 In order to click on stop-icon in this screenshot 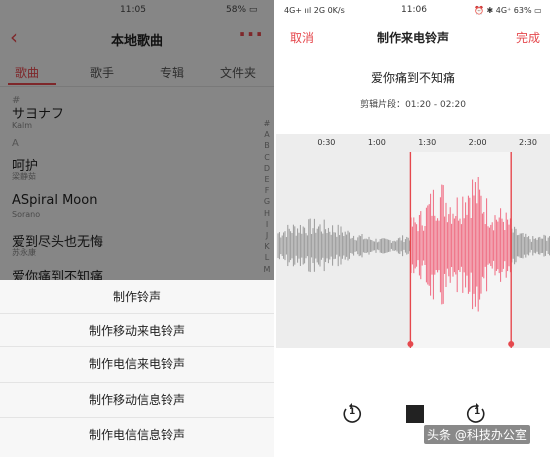, I will do `click(415, 414)`.